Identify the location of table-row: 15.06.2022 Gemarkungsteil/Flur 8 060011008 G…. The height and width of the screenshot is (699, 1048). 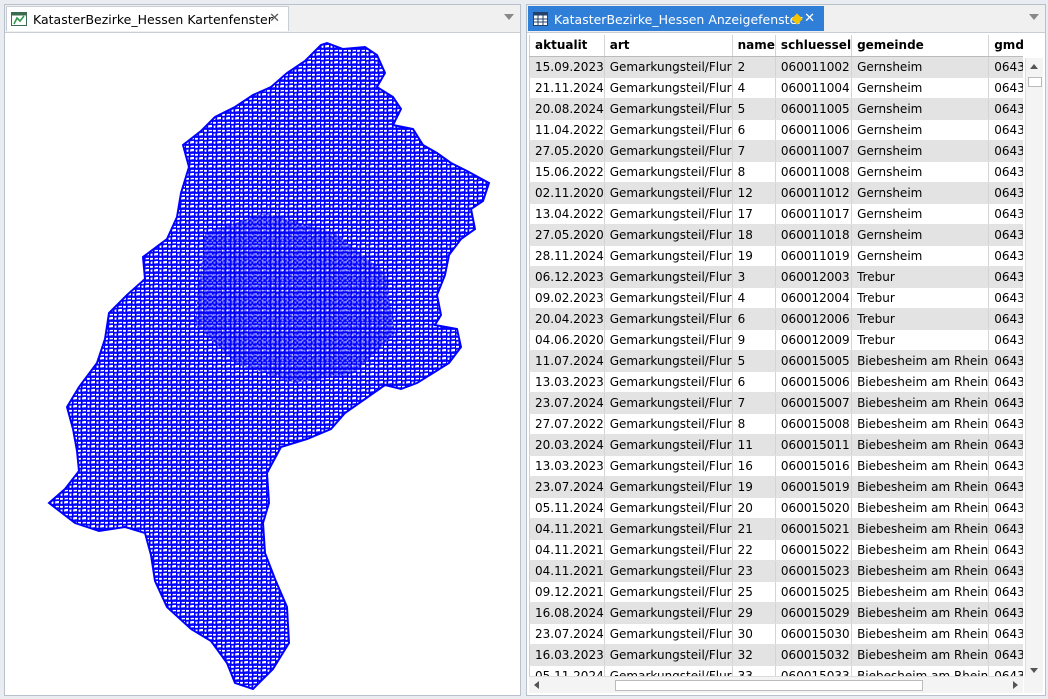
(776, 172).